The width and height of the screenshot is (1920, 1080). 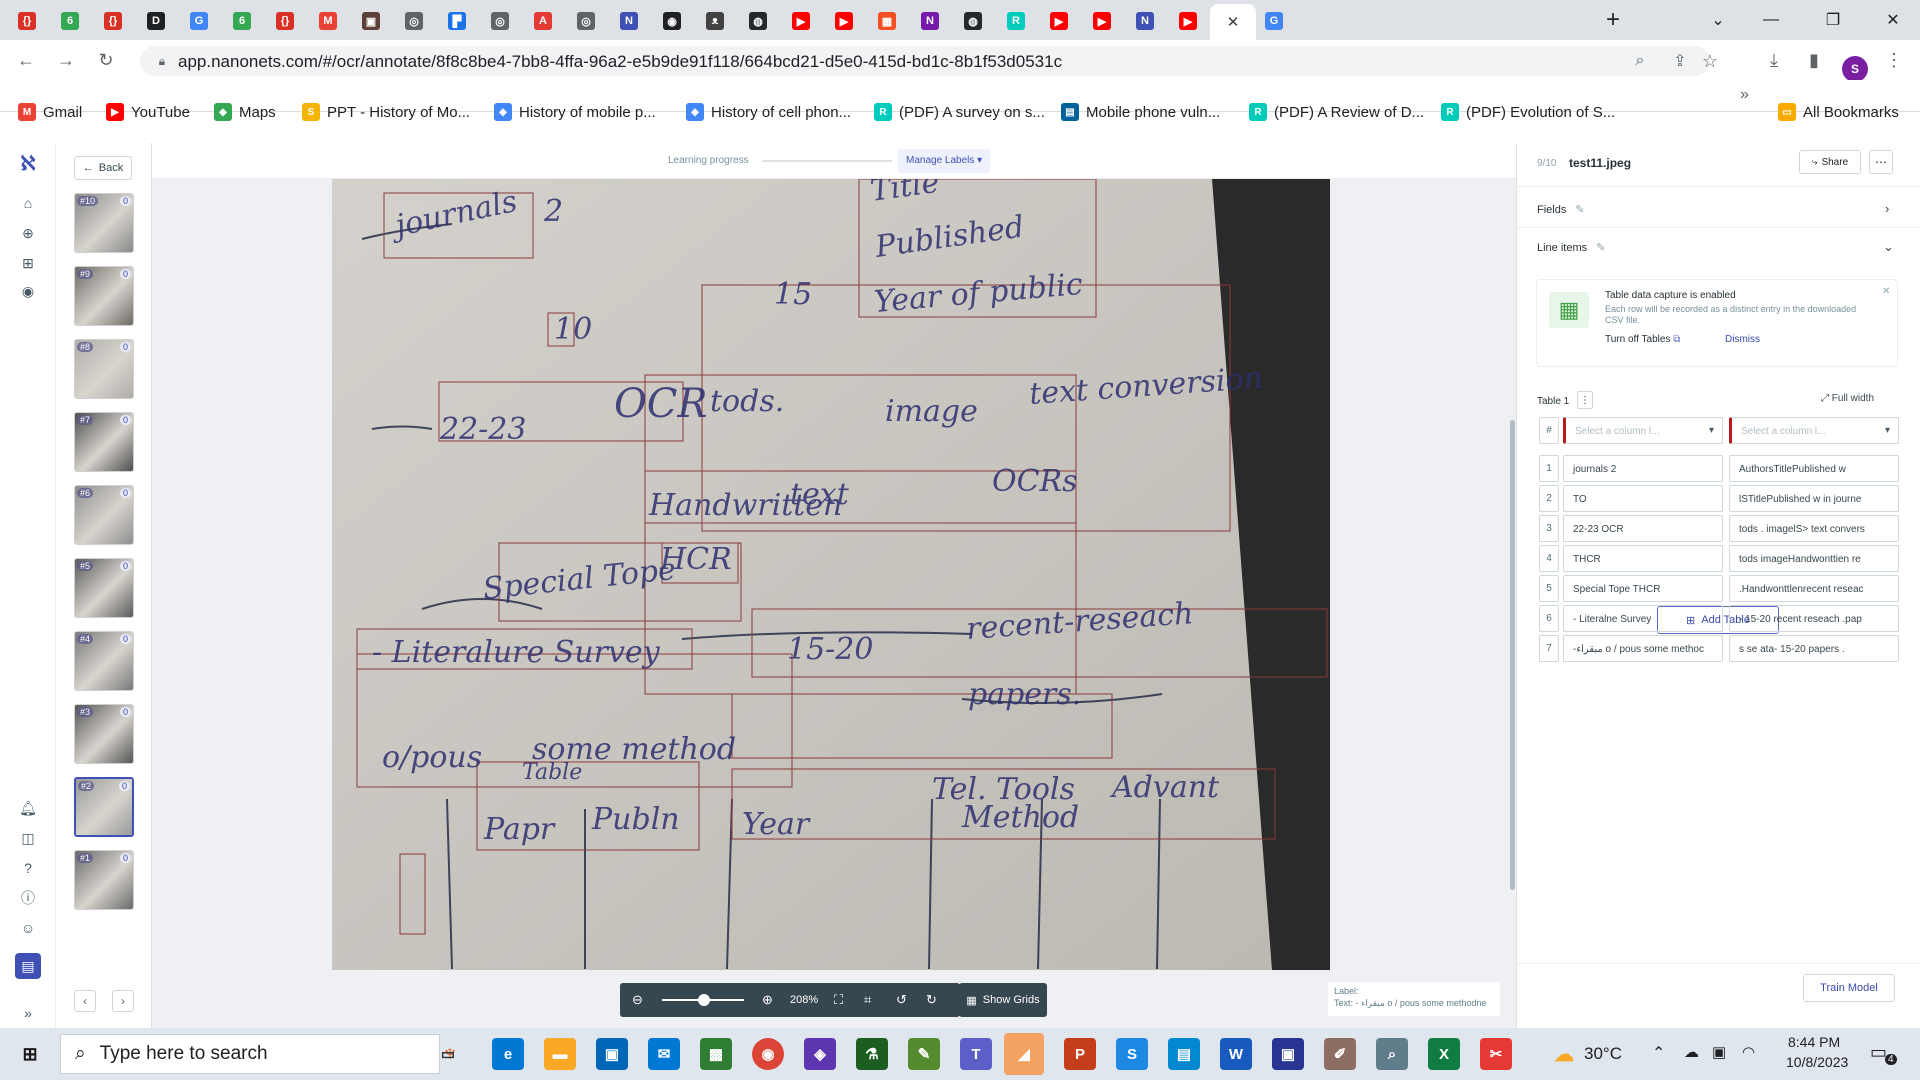 What do you see at coordinates (1888, 247) in the screenshot?
I see `chevron-down-icon: ⌄` at bounding box center [1888, 247].